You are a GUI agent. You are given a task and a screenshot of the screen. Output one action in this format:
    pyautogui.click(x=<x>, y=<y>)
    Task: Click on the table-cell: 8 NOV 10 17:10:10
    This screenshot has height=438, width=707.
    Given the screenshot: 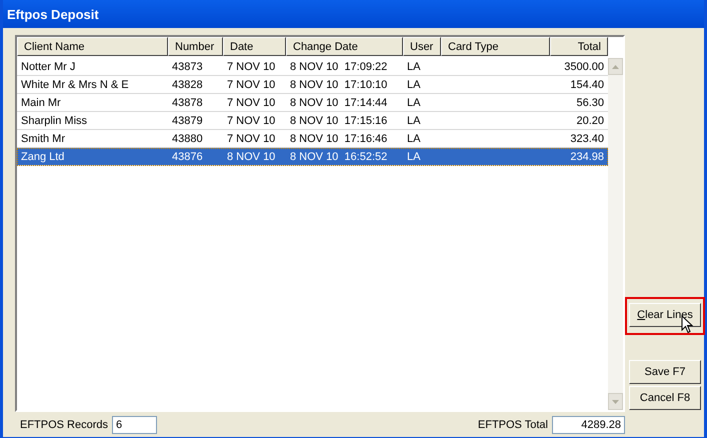 What is the action you would take?
    pyautogui.click(x=339, y=84)
    